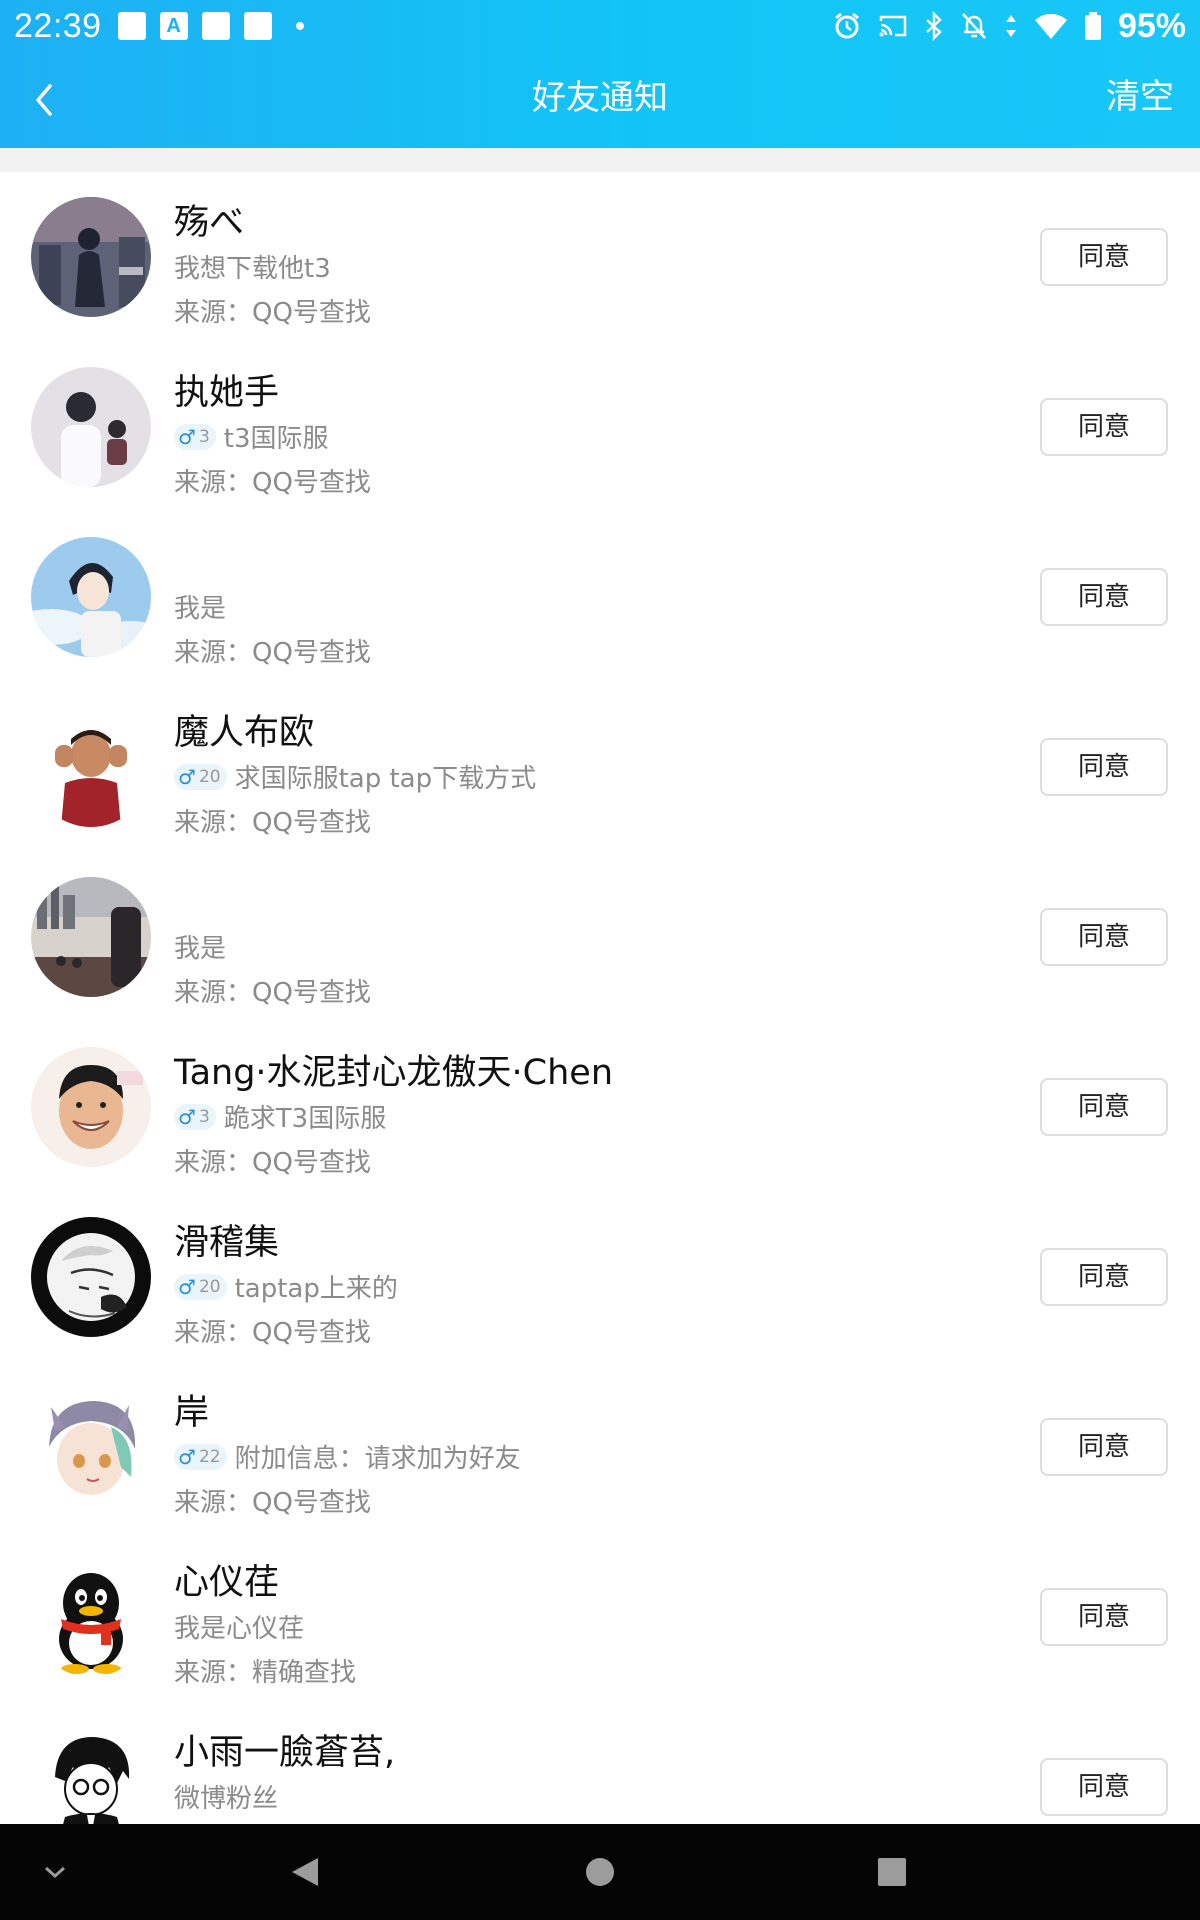  I want to click on system-home-button, so click(600, 1872).